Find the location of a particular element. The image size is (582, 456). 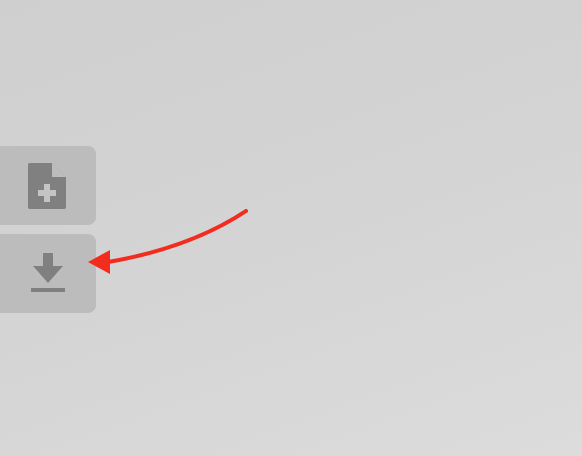

new-document-button is located at coordinates (48, 185).